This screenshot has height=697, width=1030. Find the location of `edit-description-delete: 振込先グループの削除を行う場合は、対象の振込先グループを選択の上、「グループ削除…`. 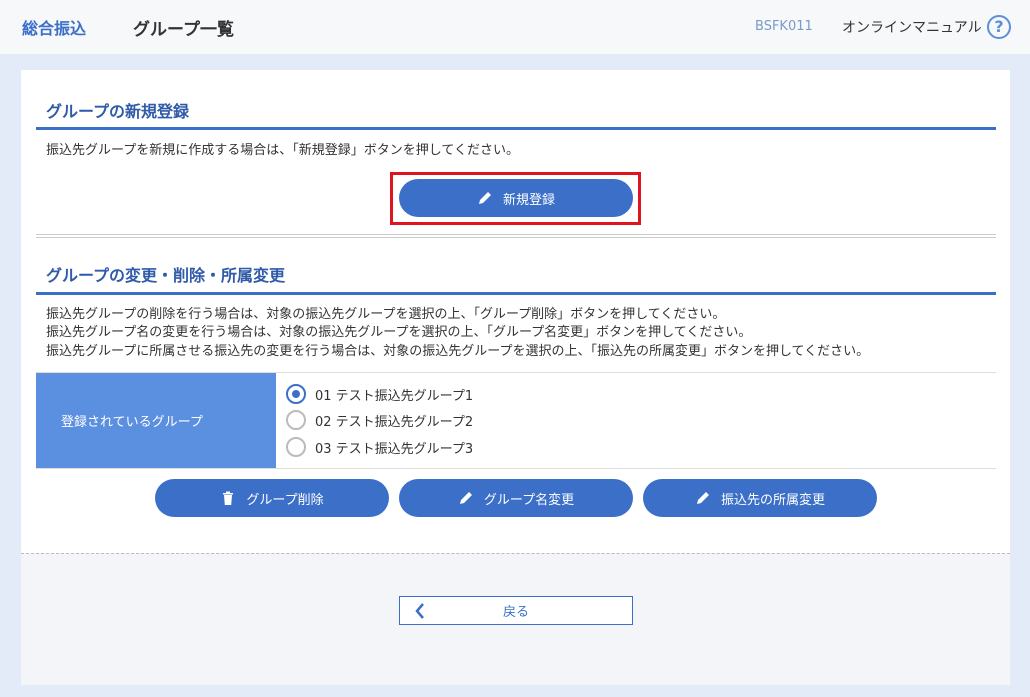

edit-description-delete: 振込先グループの削除を行う場合は、対象の振込先グループを選択の上、「グループ削除… is located at coordinates (386, 314).